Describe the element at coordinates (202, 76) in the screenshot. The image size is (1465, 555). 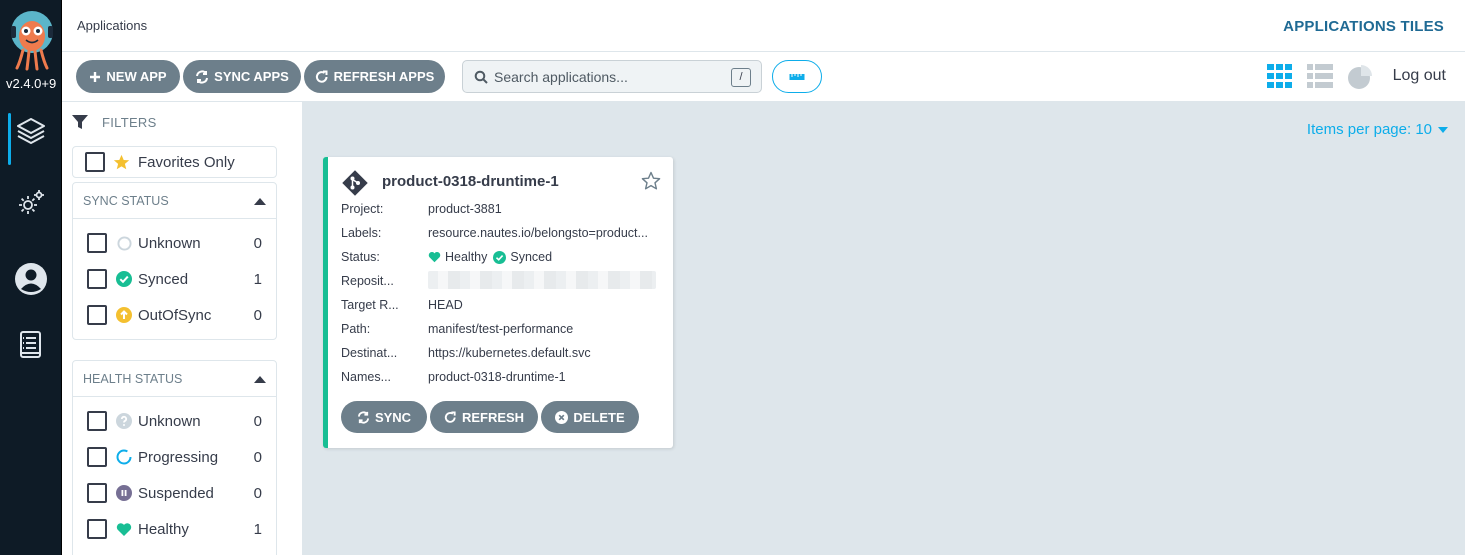
I see `sync-icon` at that location.